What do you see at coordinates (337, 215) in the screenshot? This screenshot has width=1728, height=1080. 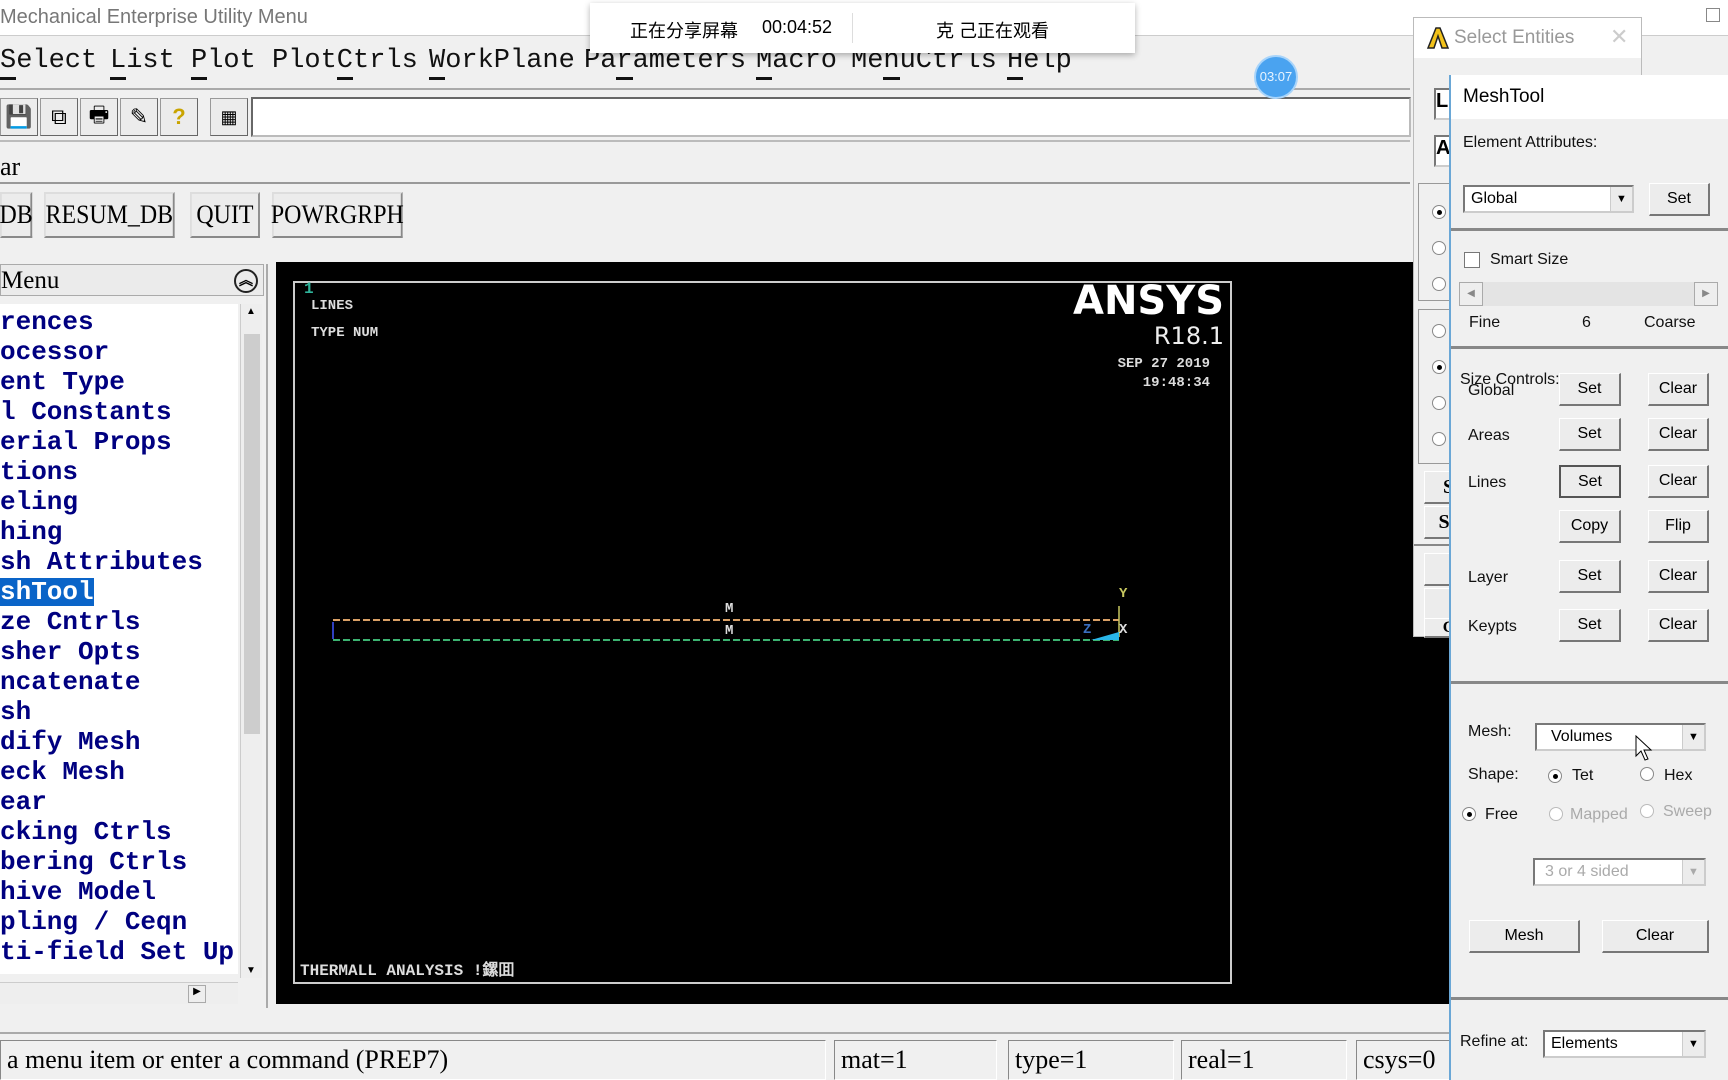 I see `powrgrph-button: POWRGRPH` at bounding box center [337, 215].